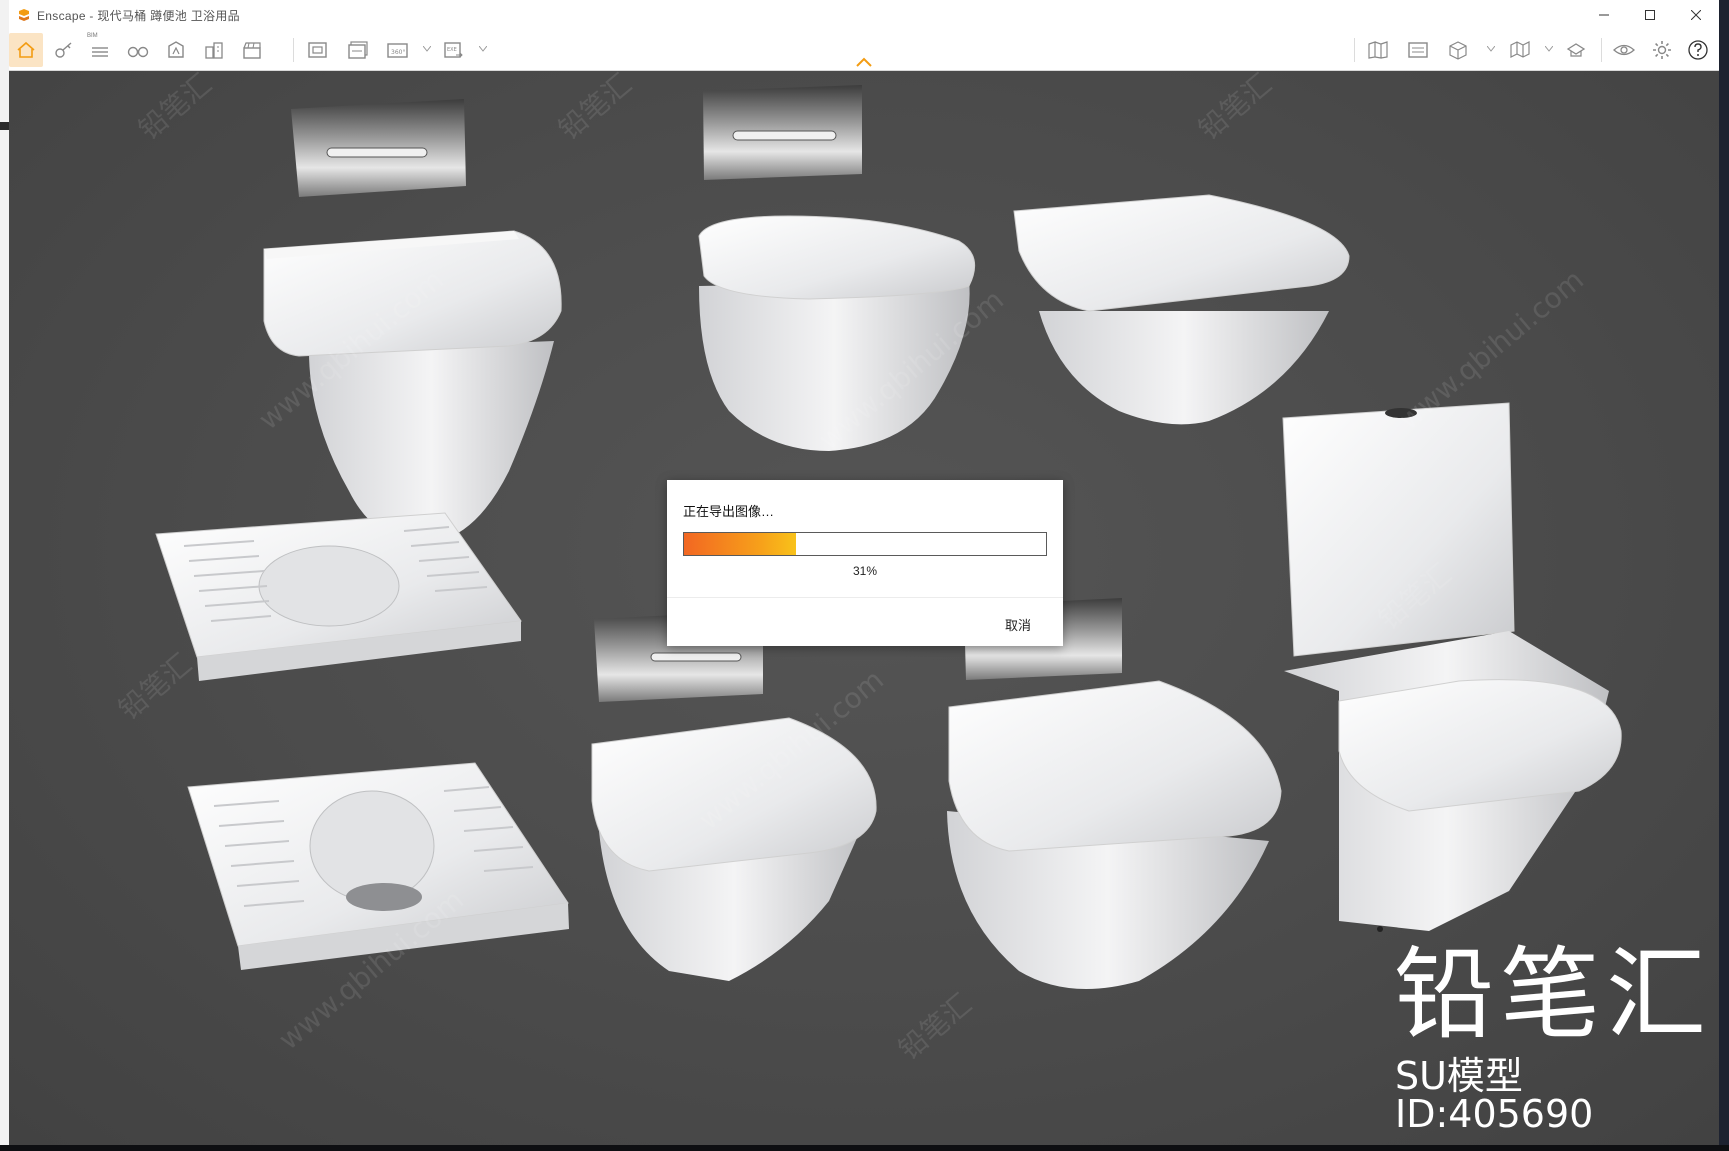 This screenshot has height=1151, width=1729. Describe the element at coordinates (138, 15) in the screenshot. I see `window-title: Enscape - 现代马桶 蹲便池 卫浴用品` at that location.